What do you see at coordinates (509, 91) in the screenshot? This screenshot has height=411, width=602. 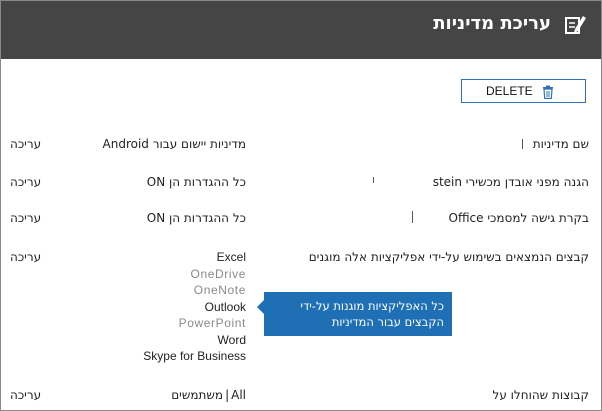 I see `delete-button-label: DELETE` at bounding box center [509, 91].